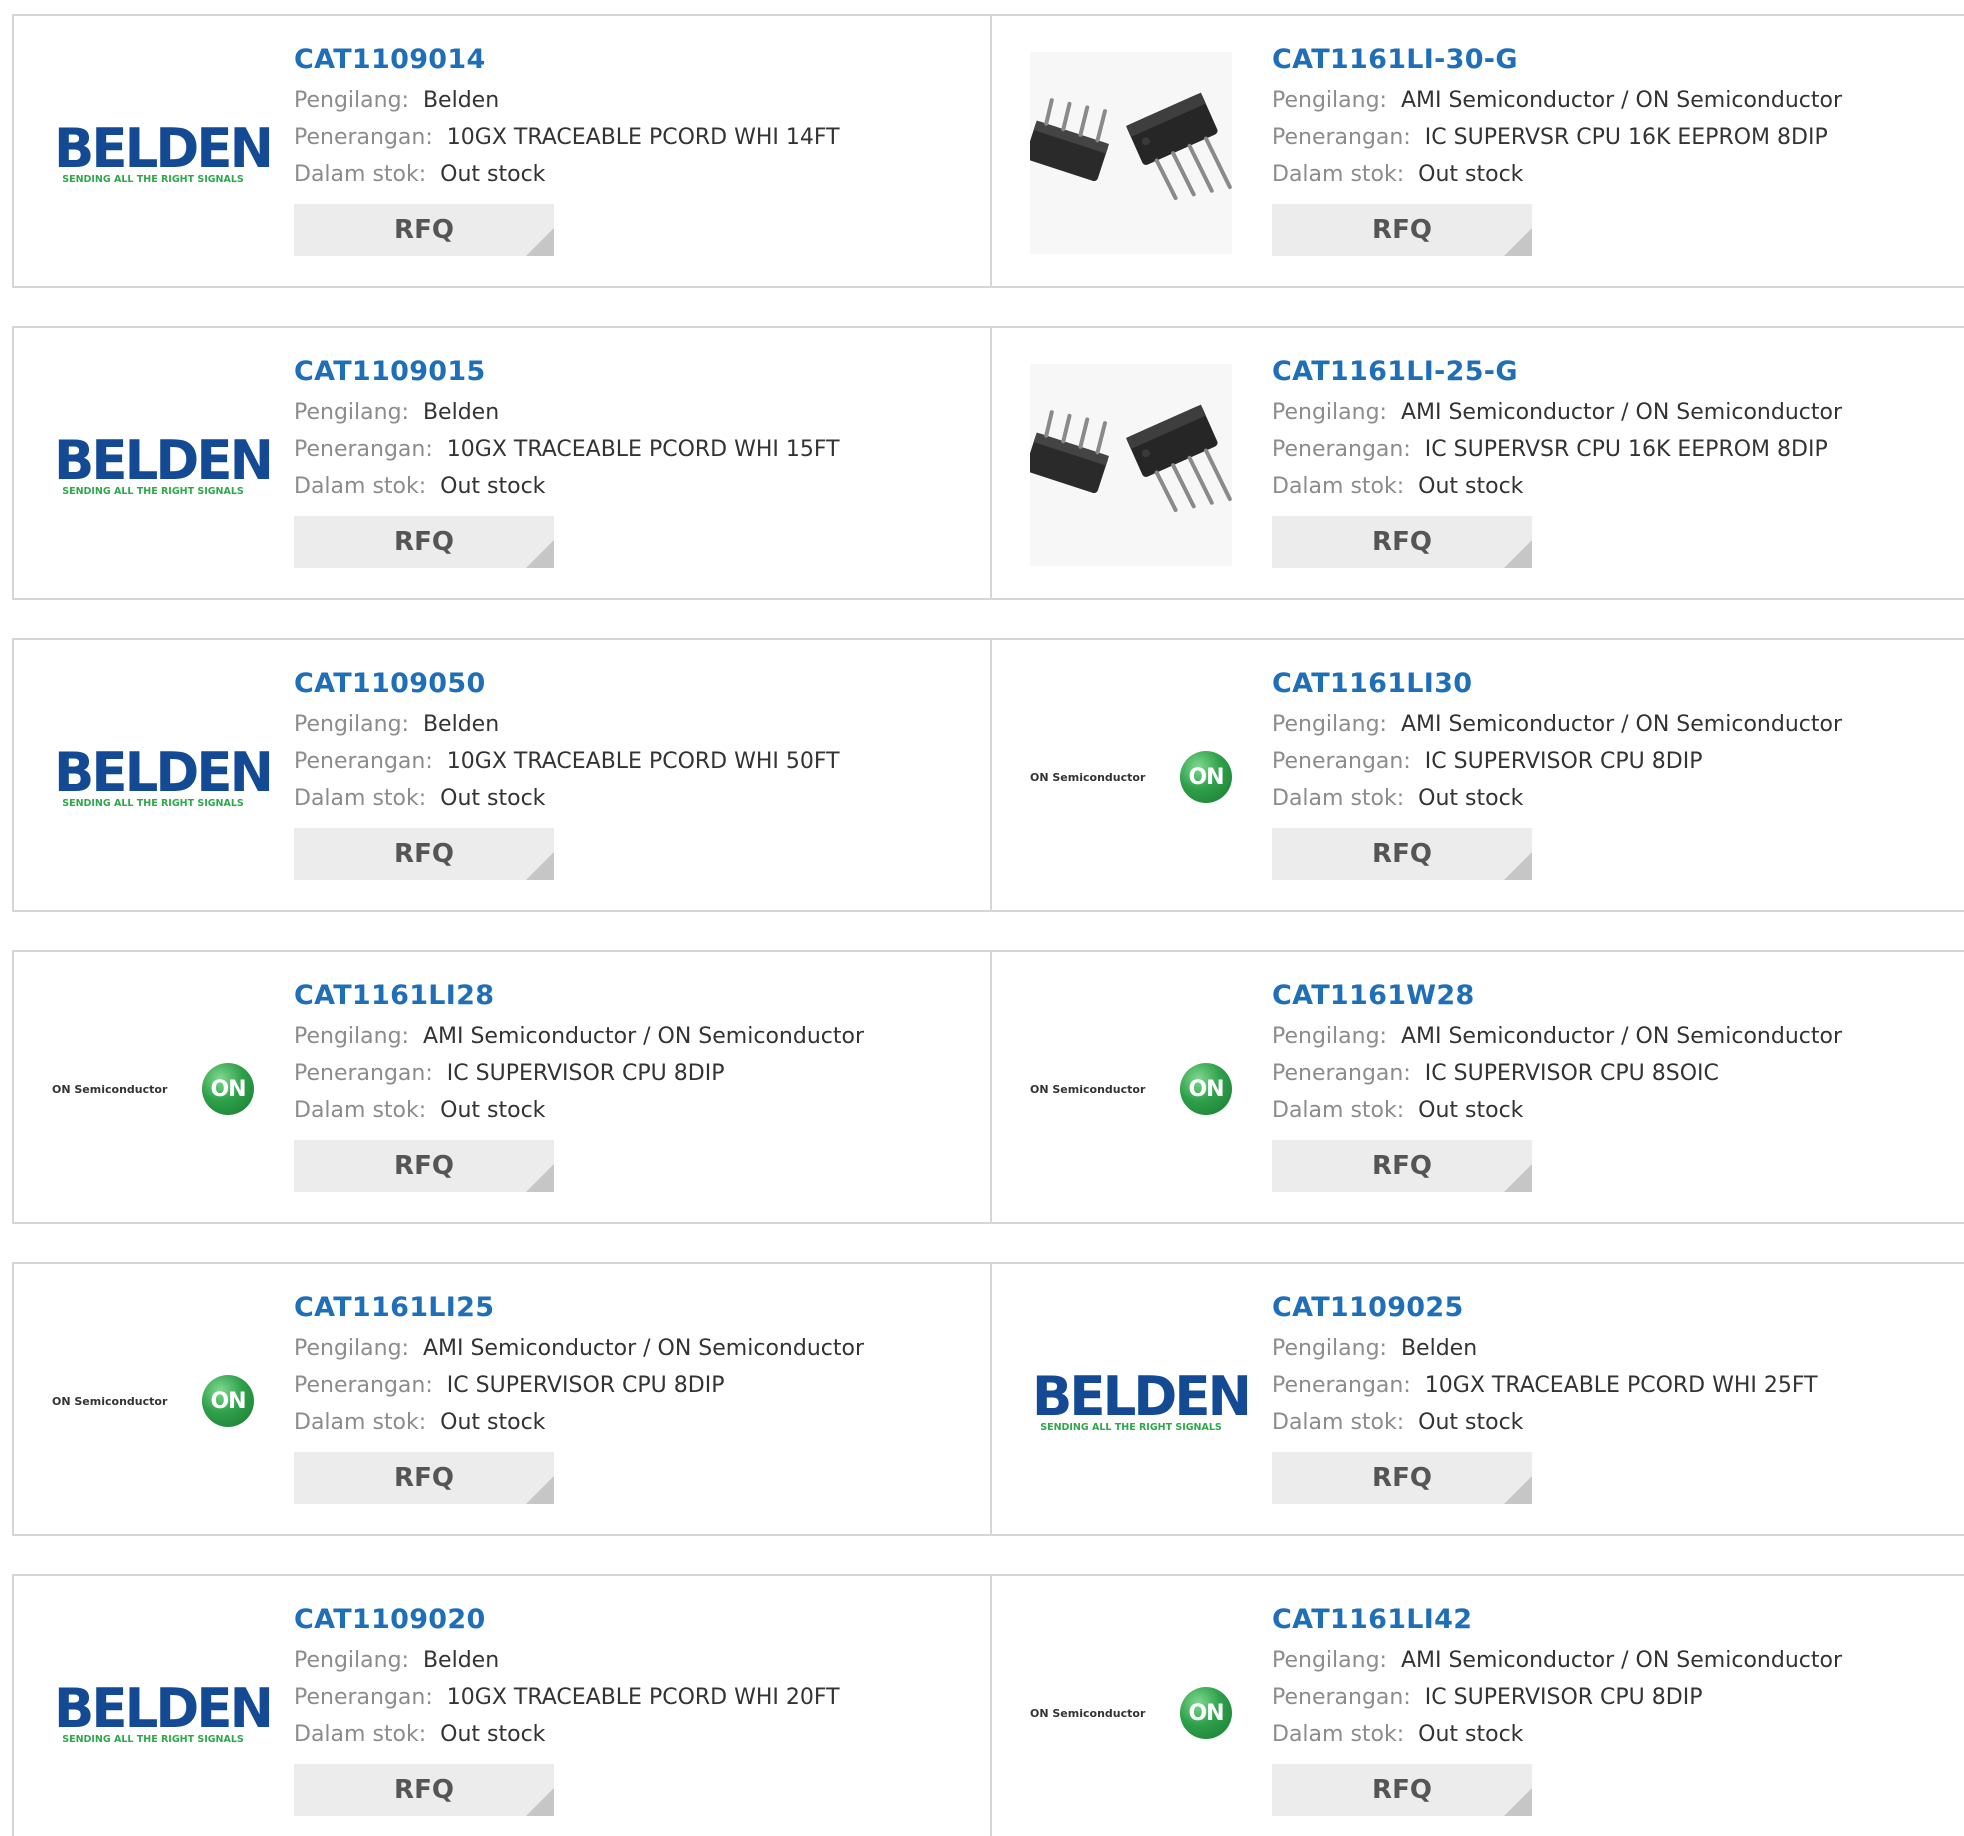 Image resolution: width=1964 pixels, height=1836 pixels. Describe the element at coordinates (1557, 684) in the screenshot. I see `part-number-link: CAT1161LI30` at that location.